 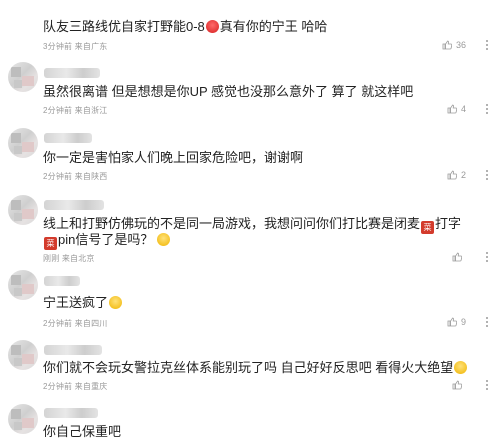 I want to click on comment-text: 你们就不会玩女警拉克丝体系能别玩了吗 自己好好反思吧 看得火大绝望, so click(x=259, y=368).